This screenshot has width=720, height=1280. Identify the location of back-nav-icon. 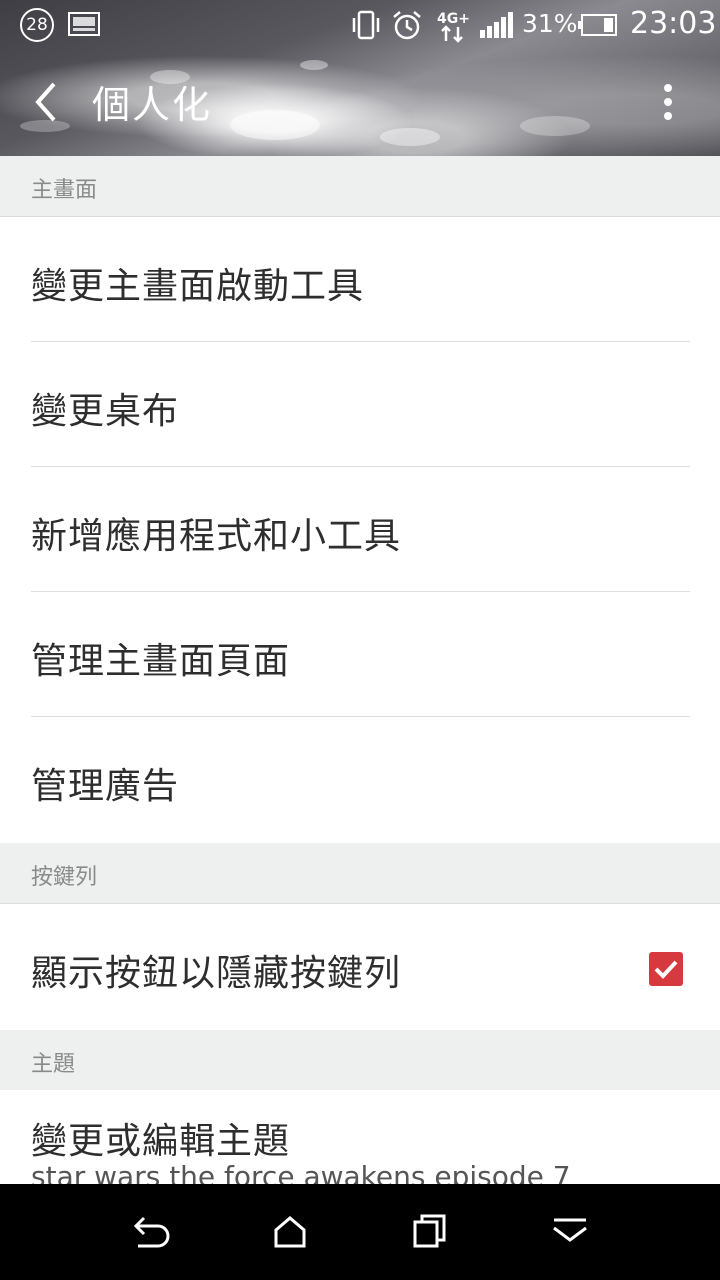
(151, 1232).